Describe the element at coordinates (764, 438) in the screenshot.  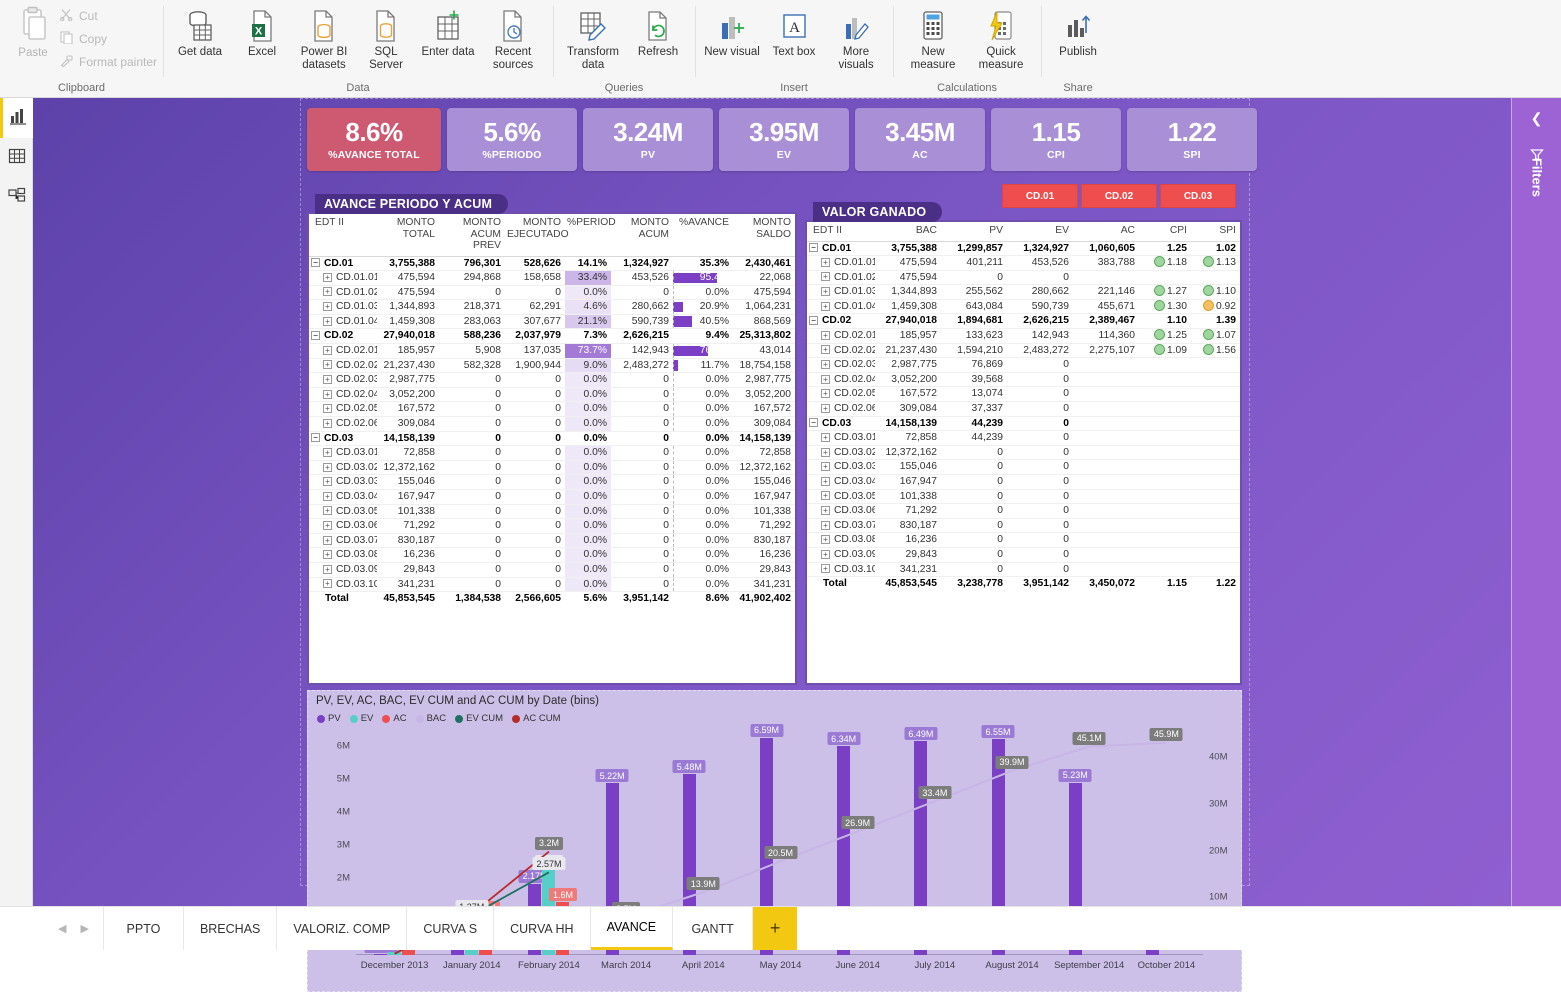
I see `table-cell: 14,158,139` at that location.